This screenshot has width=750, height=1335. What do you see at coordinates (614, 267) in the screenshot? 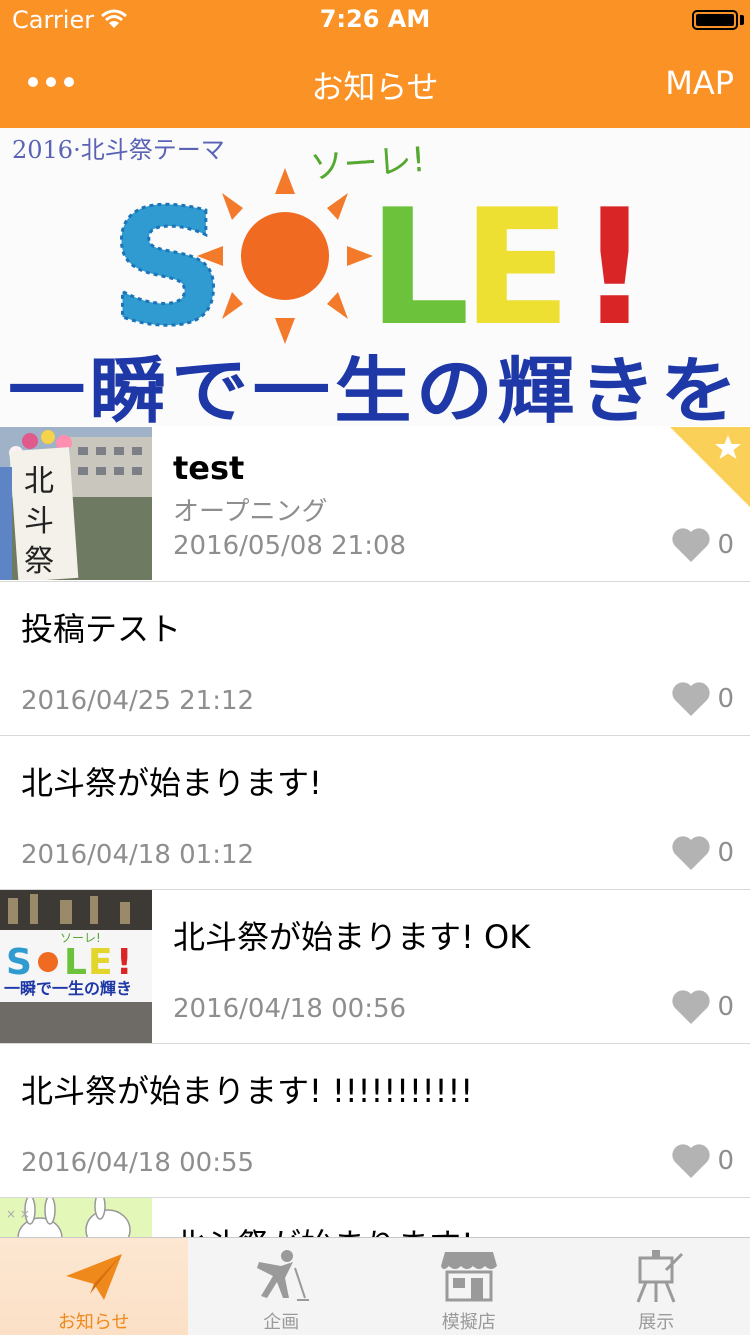
I see `banner-letter-exclaim: !` at bounding box center [614, 267].